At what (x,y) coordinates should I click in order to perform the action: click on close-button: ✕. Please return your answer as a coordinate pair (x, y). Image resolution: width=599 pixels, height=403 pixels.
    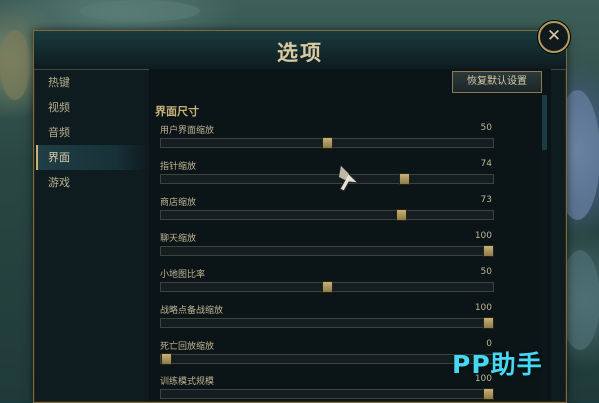
    Looking at the image, I should click on (554, 37).